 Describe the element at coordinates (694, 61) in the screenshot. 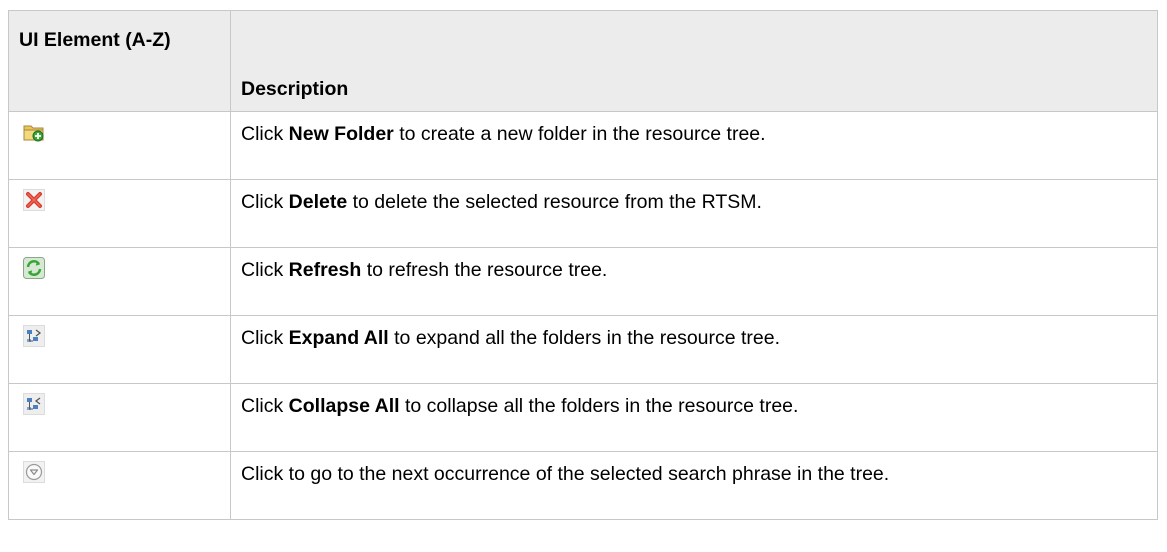

I see `header-description: Description` at that location.